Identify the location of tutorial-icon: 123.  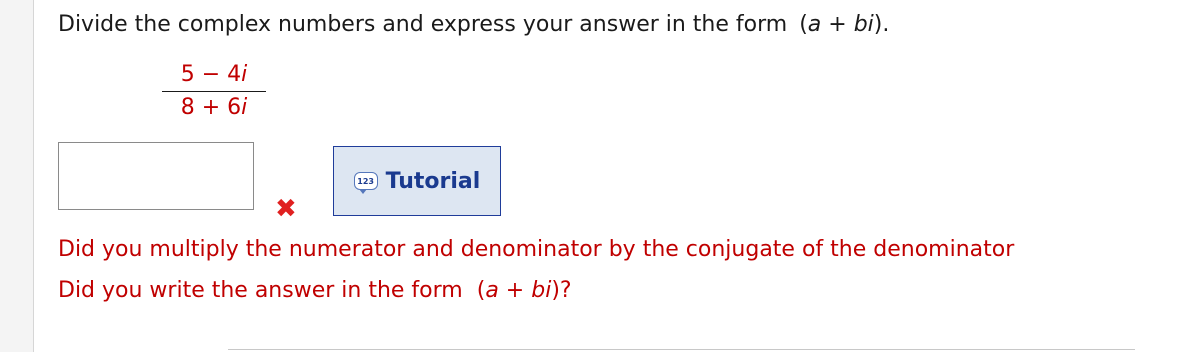
(365, 183).